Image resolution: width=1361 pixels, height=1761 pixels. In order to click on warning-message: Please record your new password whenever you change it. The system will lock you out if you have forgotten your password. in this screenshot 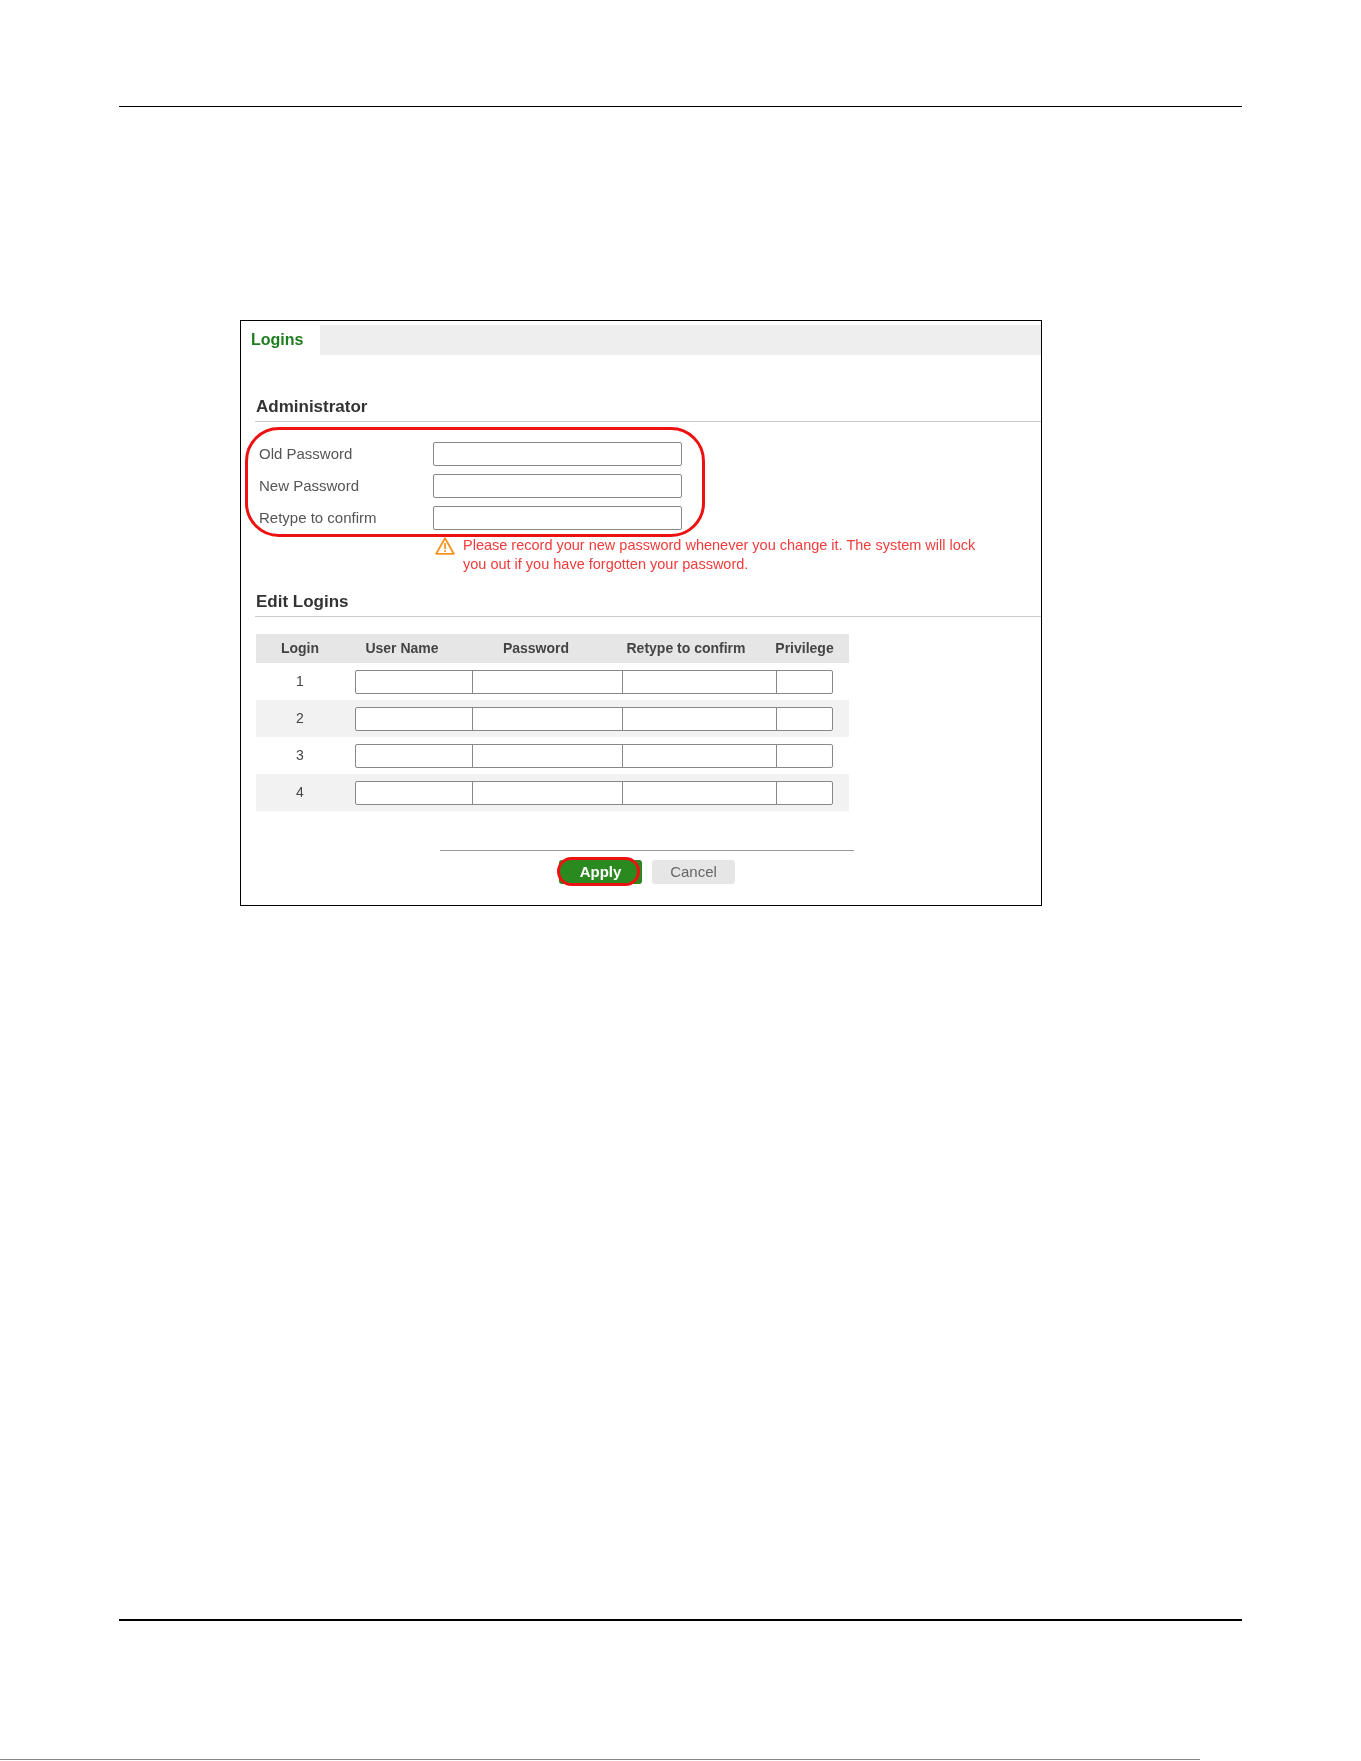, I will do `click(720, 555)`.